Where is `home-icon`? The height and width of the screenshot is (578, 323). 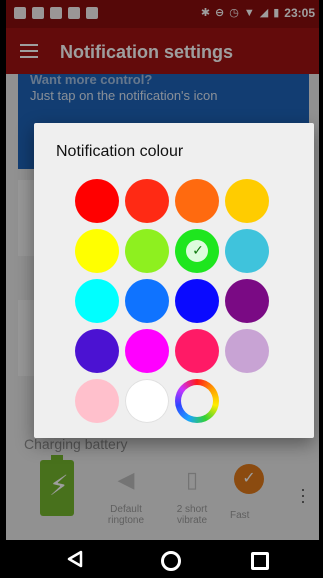
home-icon is located at coordinates (171, 561).